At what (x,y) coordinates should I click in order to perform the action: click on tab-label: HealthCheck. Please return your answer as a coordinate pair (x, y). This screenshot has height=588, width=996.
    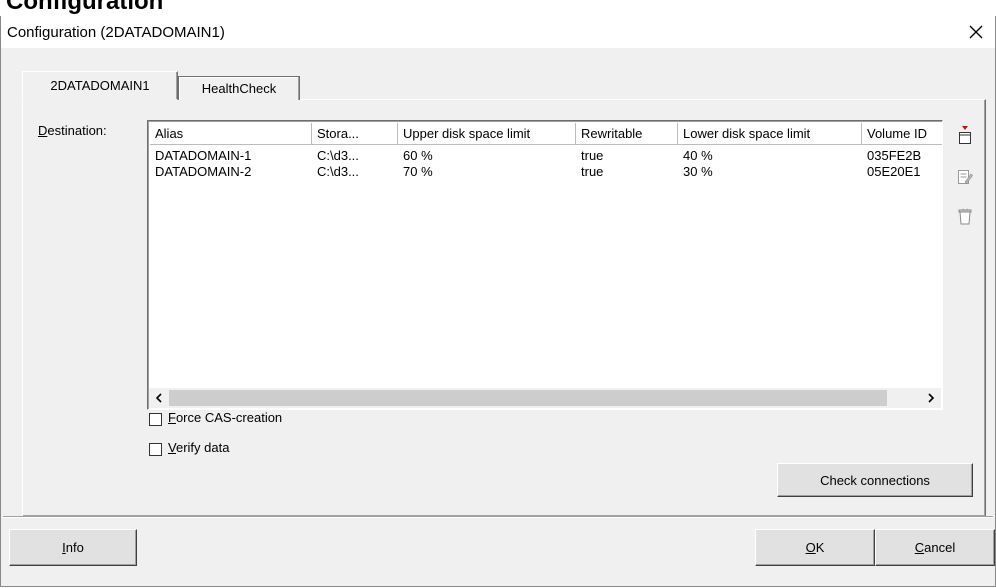
    Looking at the image, I should click on (239, 88).